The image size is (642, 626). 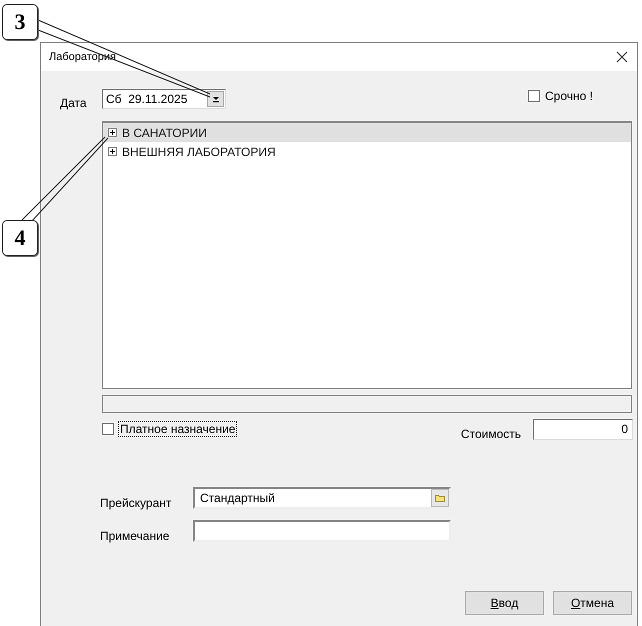 I want to click on date-field: Сб 29.11.2025, so click(x=164, y=99).